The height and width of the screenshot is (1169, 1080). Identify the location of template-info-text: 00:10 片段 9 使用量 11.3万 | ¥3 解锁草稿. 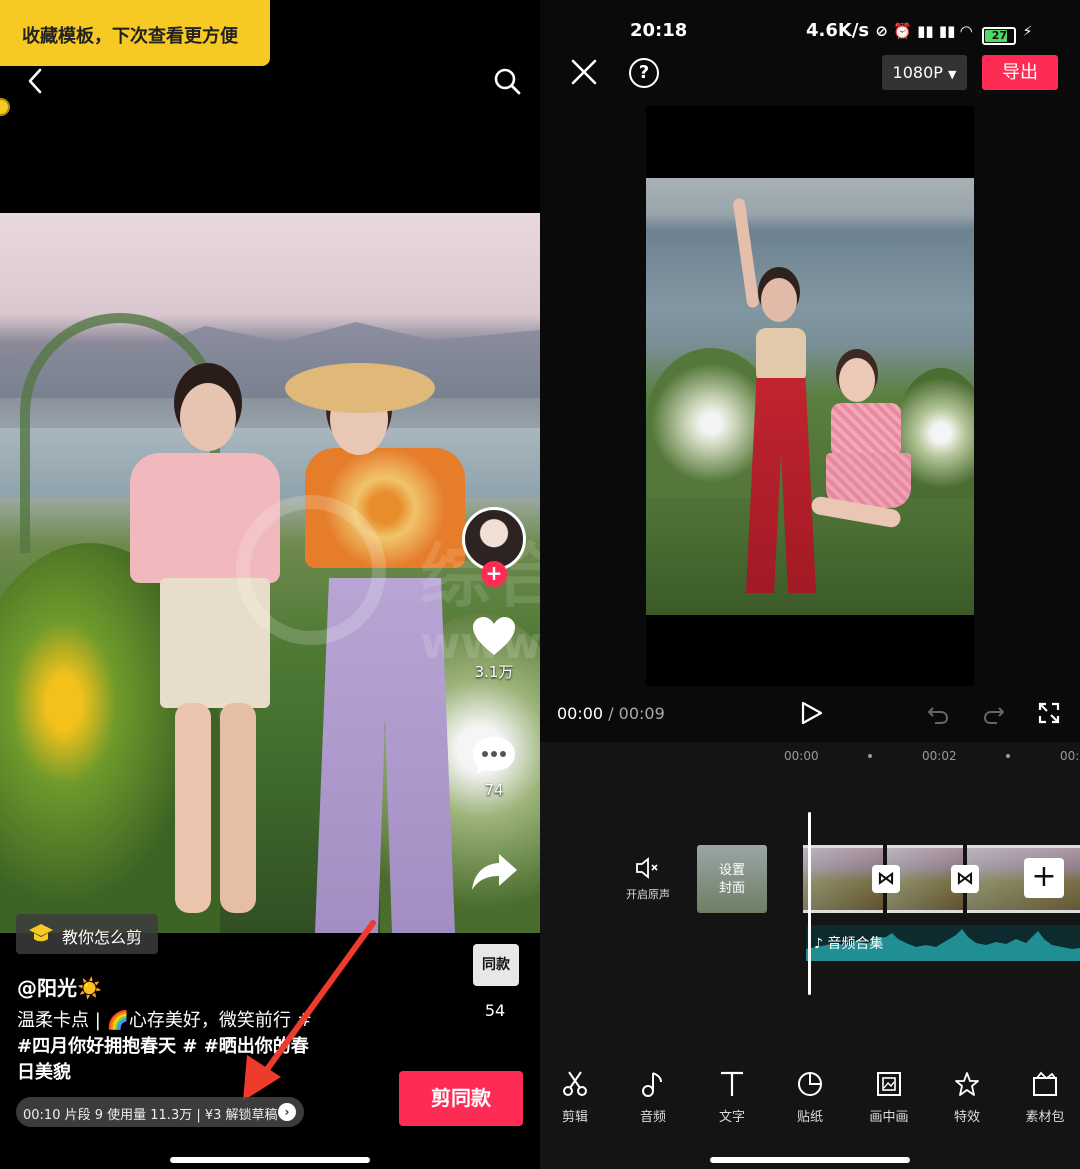
(150, 1115).